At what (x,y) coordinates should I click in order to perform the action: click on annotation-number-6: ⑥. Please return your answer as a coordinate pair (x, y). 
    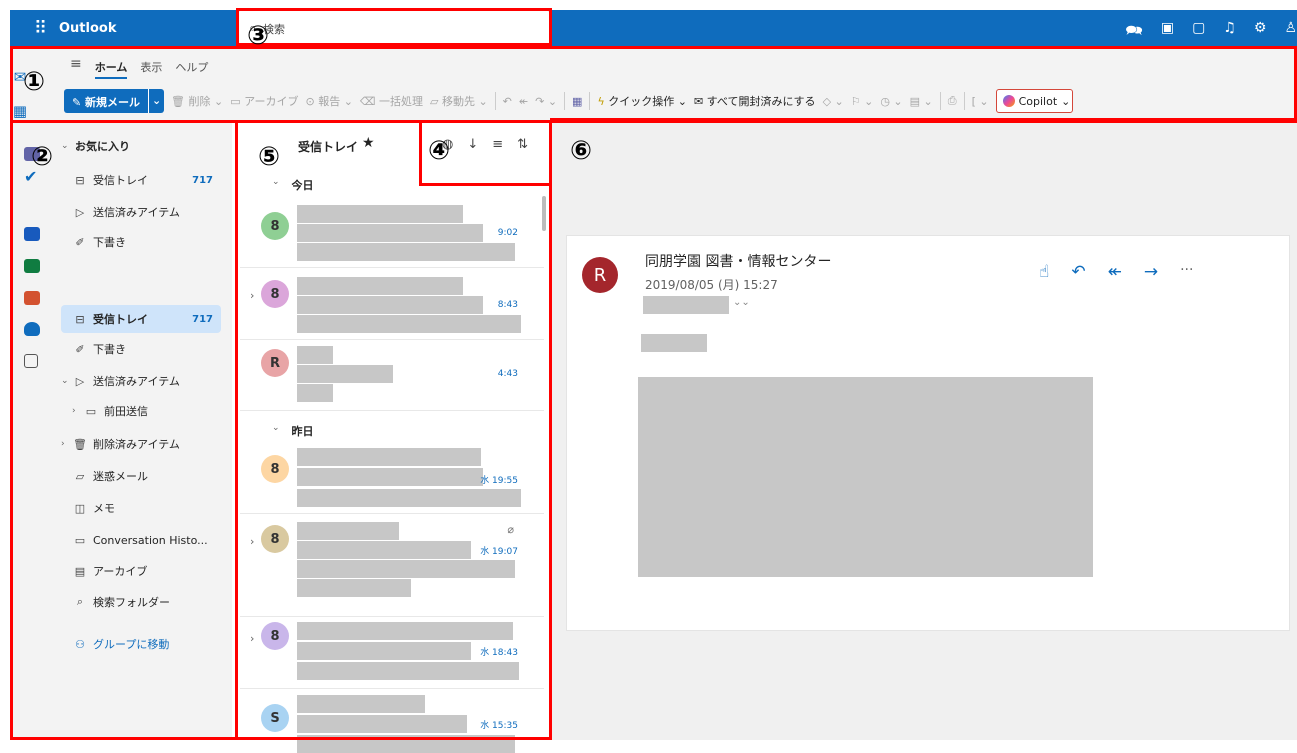
    Looking at the image, I should click on (581, 151).